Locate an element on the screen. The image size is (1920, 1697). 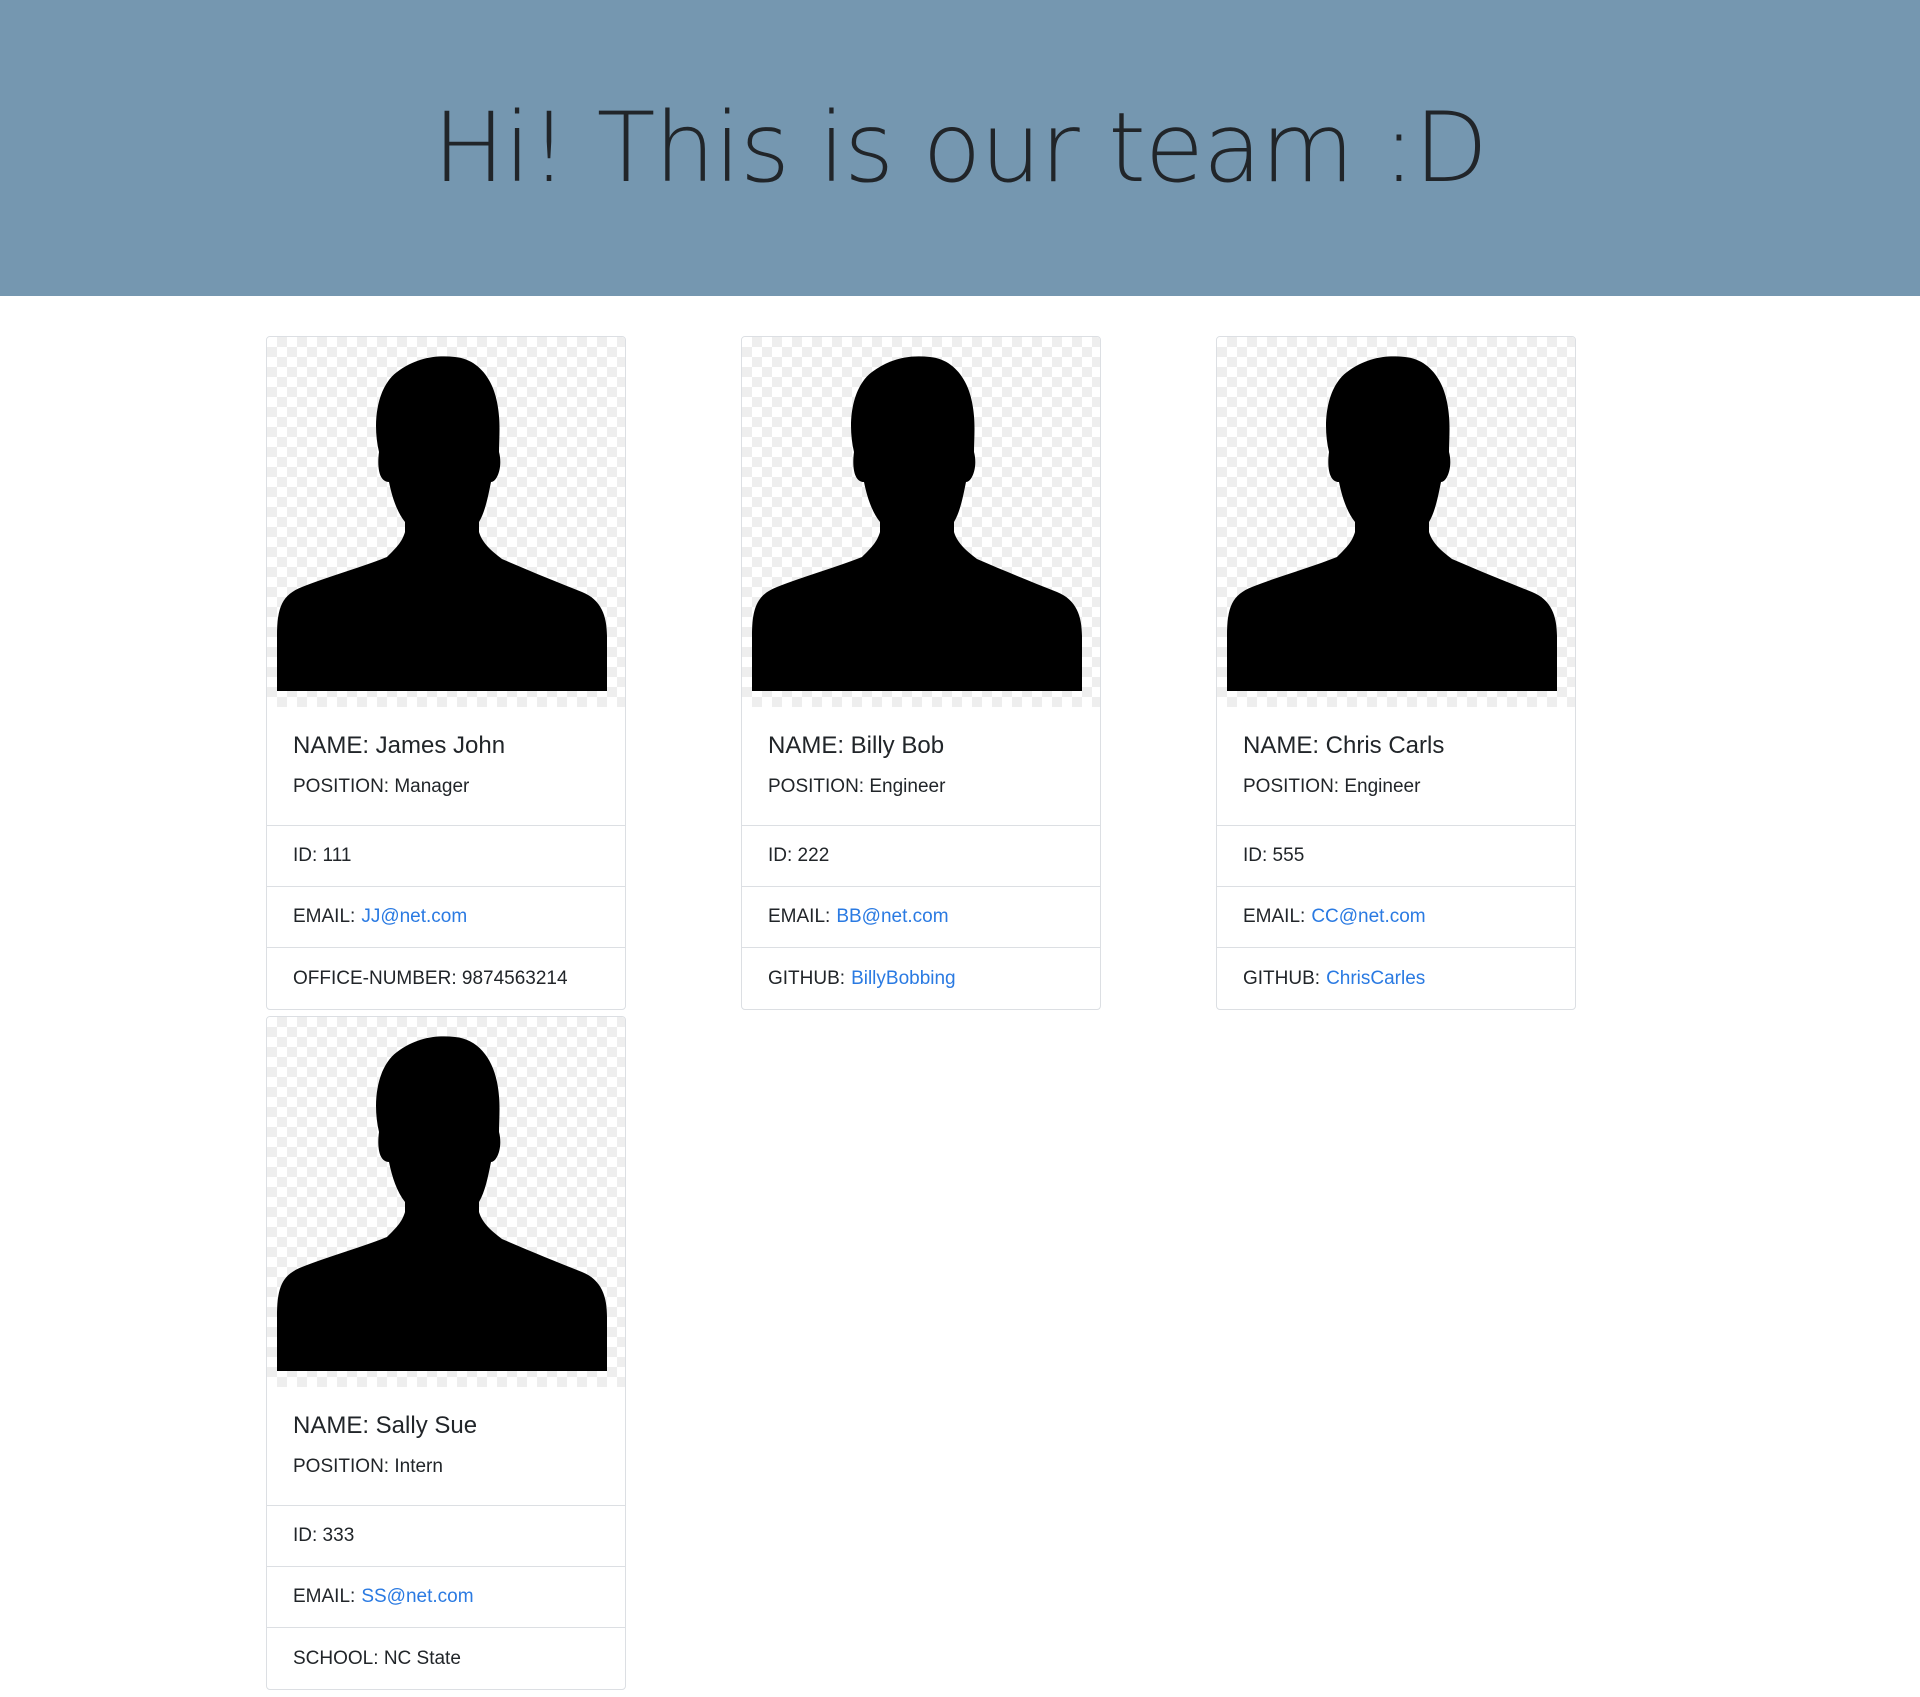
employee-office-number: OFFICE-NUMBER: 9874563214 is located at coordinates (446, 978).